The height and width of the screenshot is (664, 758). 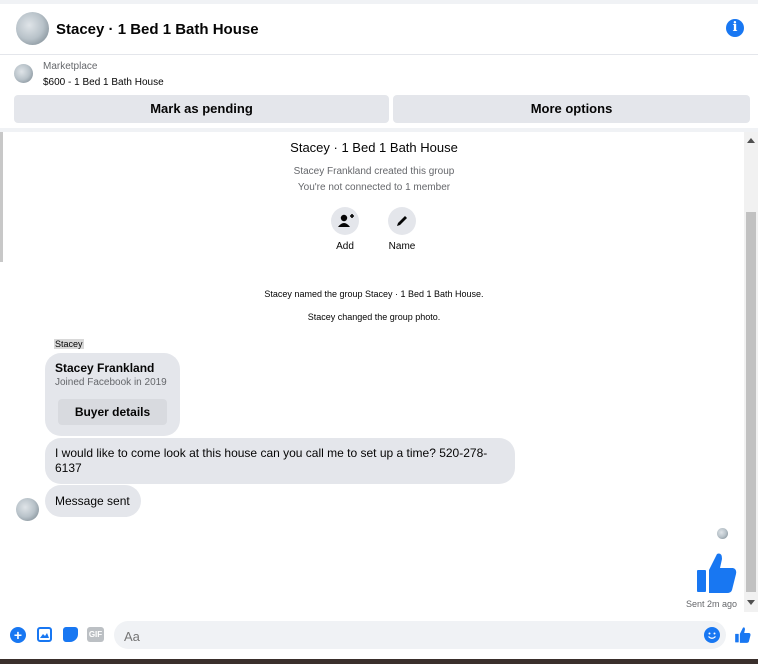 What do you see at coordinates (374, 317) in the screenshot?
I see `event-photo-changed: Stacey changed the group photo.` at bounding box center [374, 317].